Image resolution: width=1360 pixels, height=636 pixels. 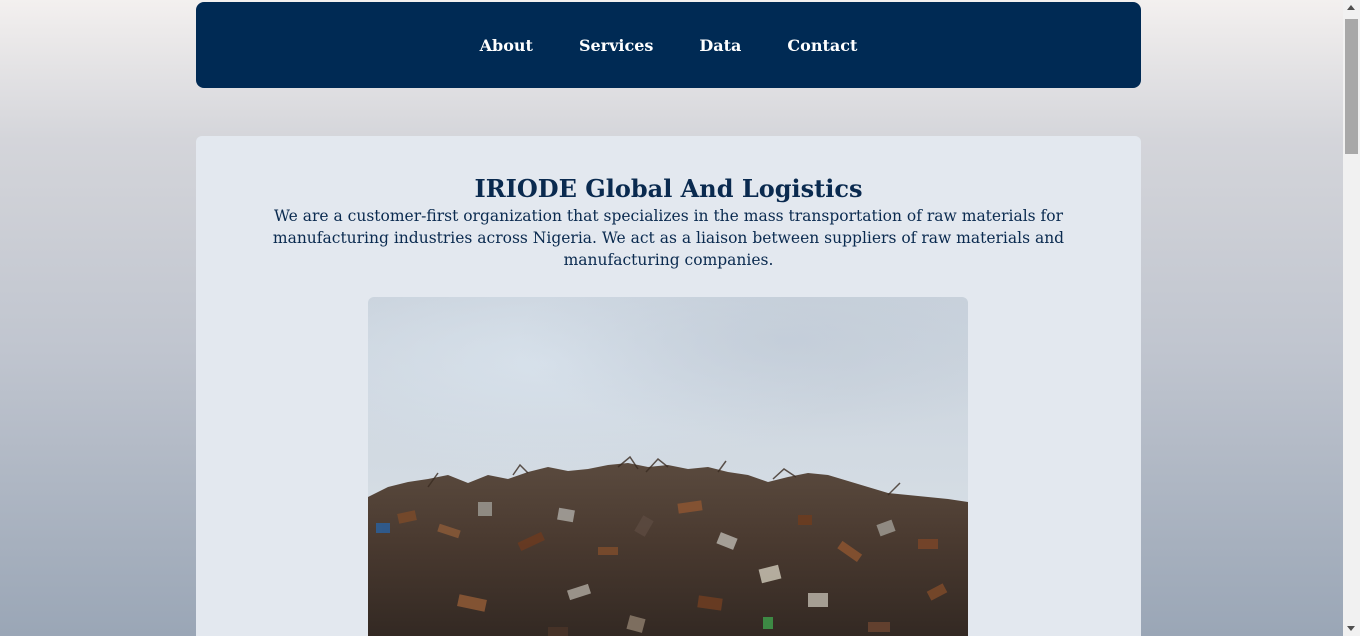 I want to click on scroll-down-arrow-icon, so click(x=1351, y=628).